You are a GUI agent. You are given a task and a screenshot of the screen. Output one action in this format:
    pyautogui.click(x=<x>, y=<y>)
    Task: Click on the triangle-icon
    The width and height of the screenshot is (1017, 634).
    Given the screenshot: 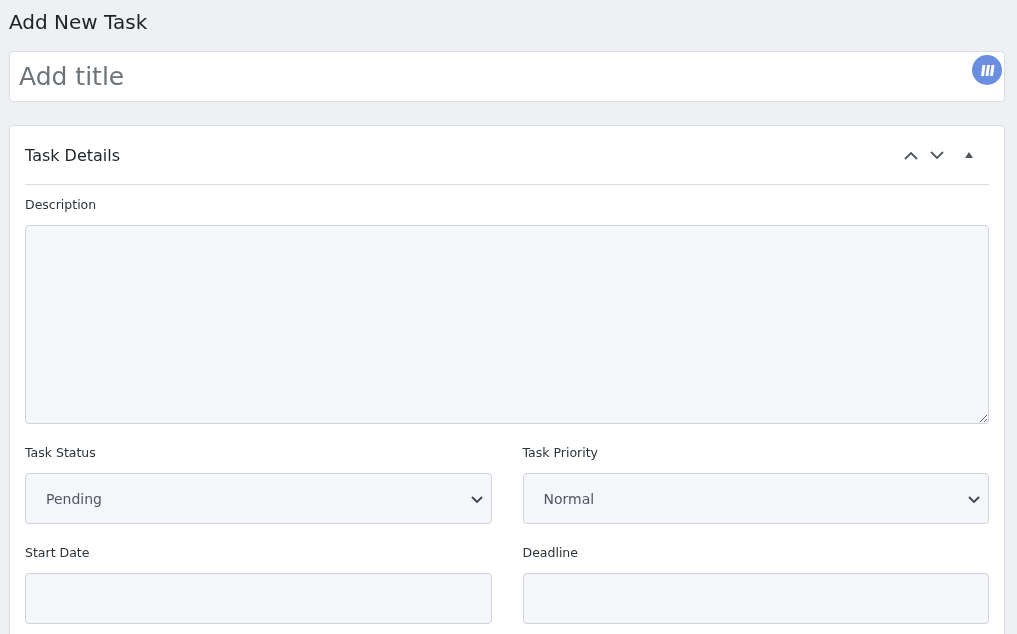 What is the action you would take?
    pyautogui.click(x=969, y=155)
    